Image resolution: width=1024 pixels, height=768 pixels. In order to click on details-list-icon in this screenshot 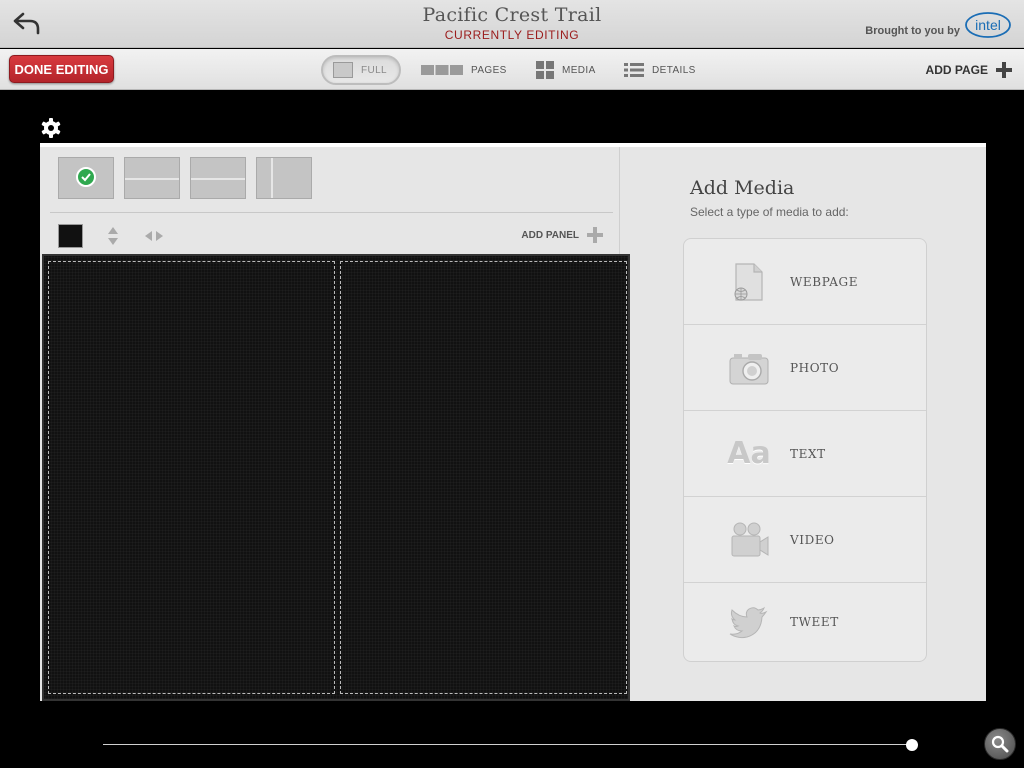, I will do `click(634, 70)`.